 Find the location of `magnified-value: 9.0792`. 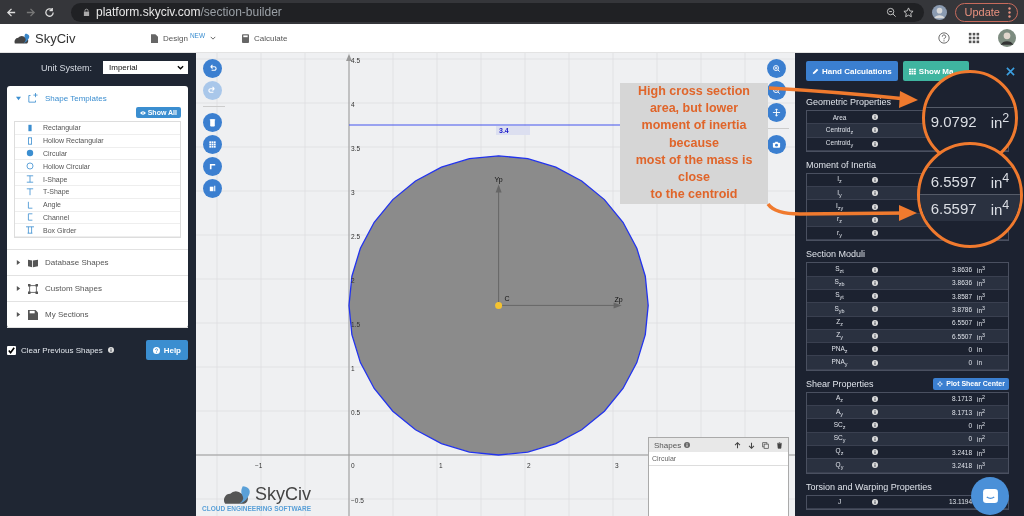

magnified-value: 9.0792 is located at coordinates (953, 121).